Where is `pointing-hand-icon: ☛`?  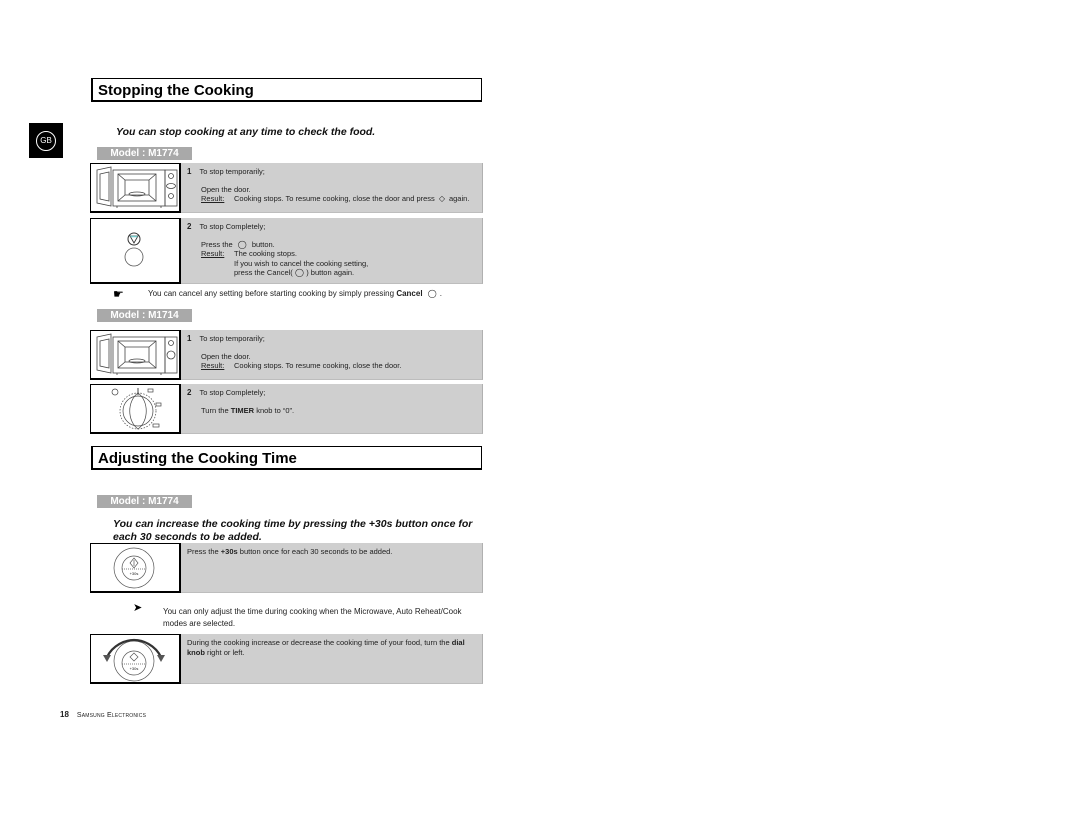
pointing-hand-icon: ☛ is located at coordinates (118, 294).